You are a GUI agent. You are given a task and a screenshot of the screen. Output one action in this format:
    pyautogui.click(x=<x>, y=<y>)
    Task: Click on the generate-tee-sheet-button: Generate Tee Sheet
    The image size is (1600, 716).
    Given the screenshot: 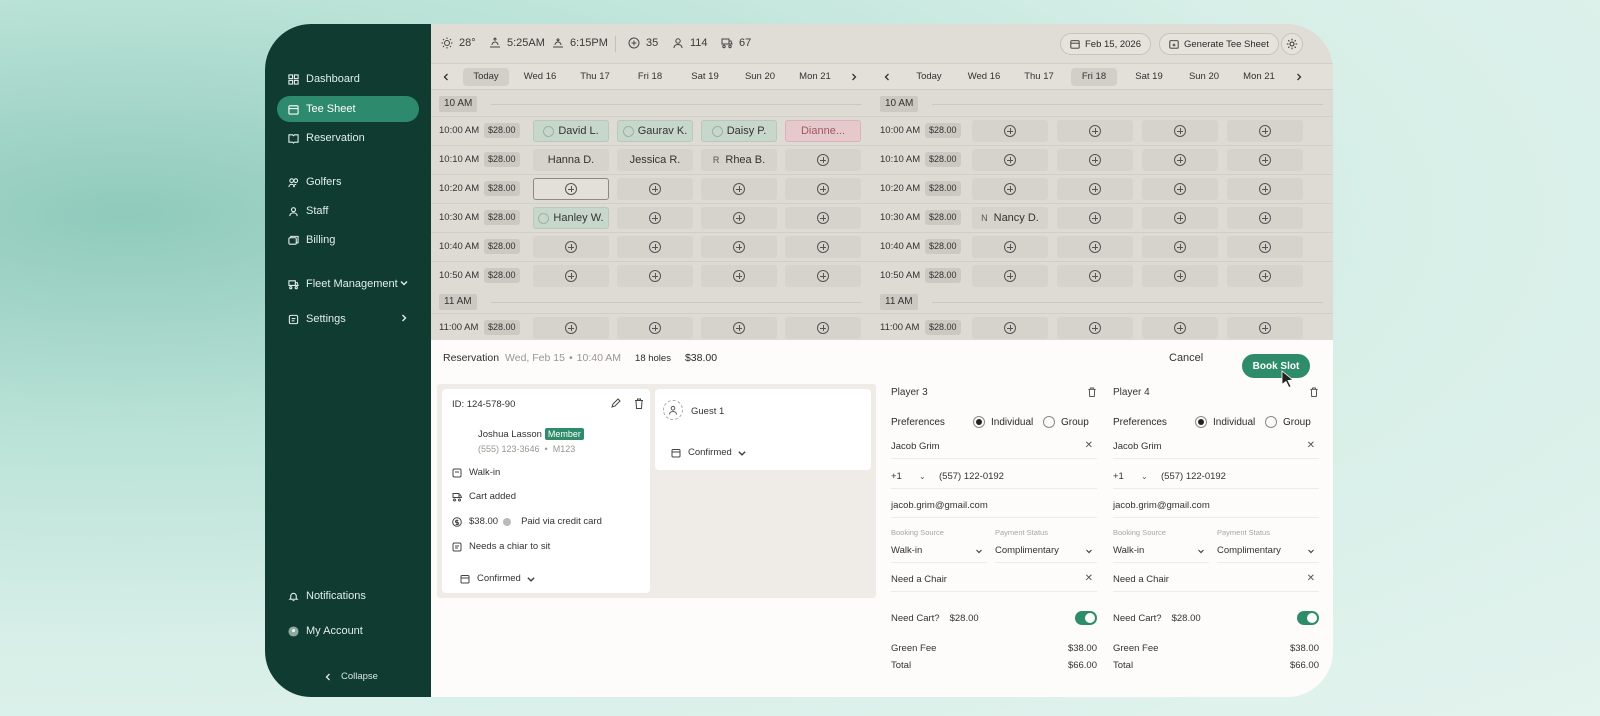 What is the action you would take?
    pyautogui.click(x=1219, y=44)
    